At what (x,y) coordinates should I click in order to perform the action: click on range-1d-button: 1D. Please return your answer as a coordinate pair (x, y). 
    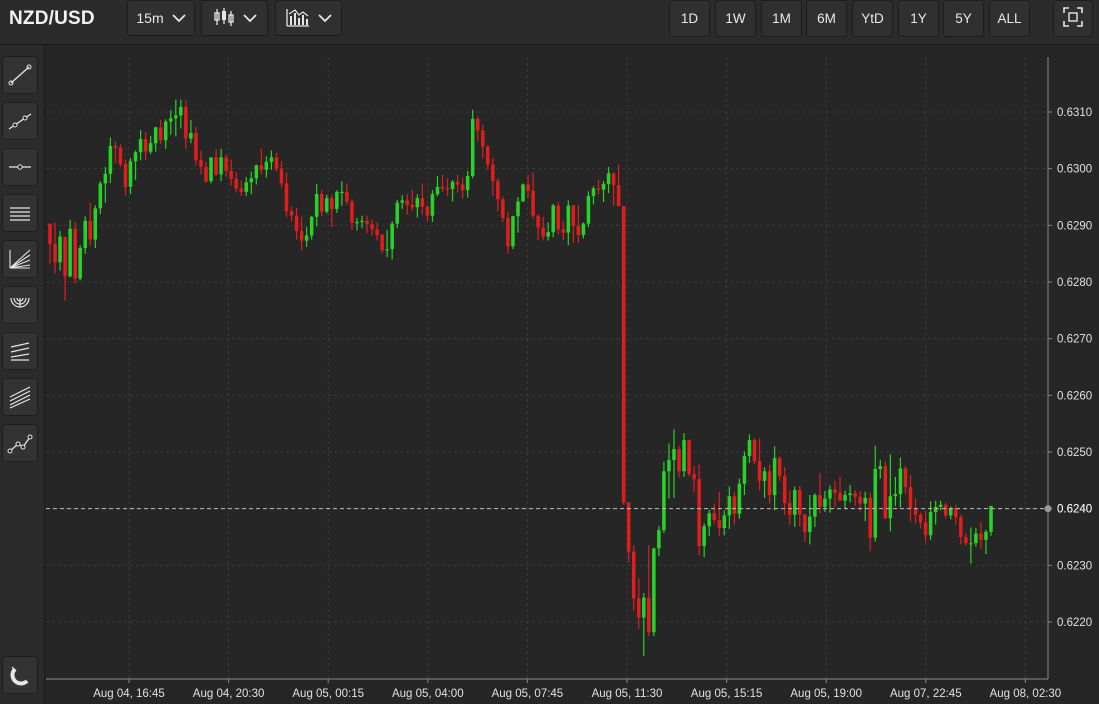
    Looking at the image, I should click on (689, 18).